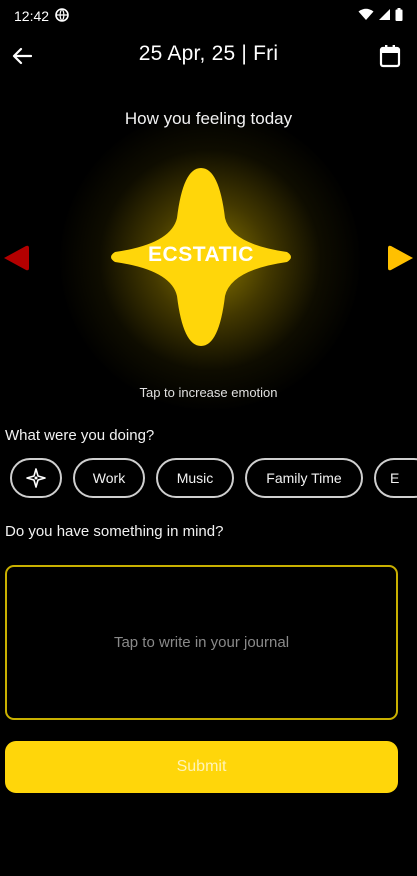 Image resolution: width=417 pixels, height=876 pixels. I want to click on calendar-button, so click(390, 56).